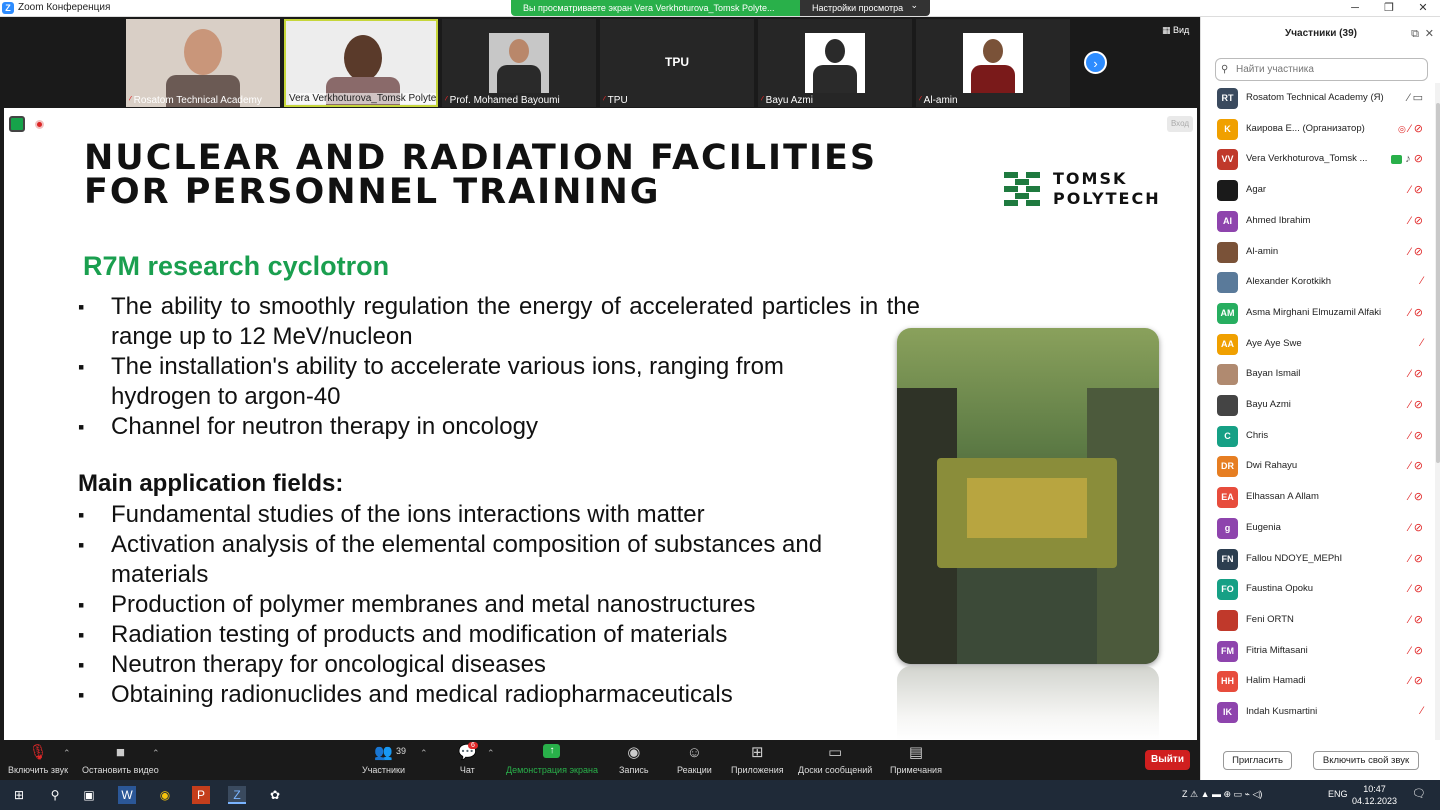 The width and height of the screenshot is (1440, 810). I want to click on chat-options-chevron-icon: ⌃, so click(491, 753).